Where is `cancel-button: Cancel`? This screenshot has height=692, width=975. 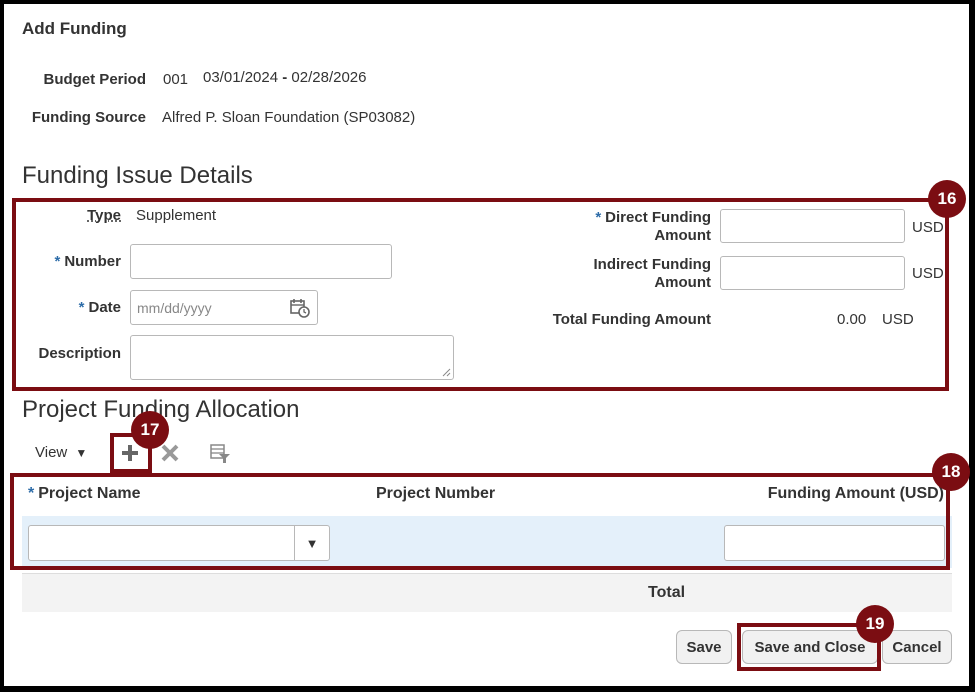 cancel-button: Cancel is located at coordinates (917, 647).